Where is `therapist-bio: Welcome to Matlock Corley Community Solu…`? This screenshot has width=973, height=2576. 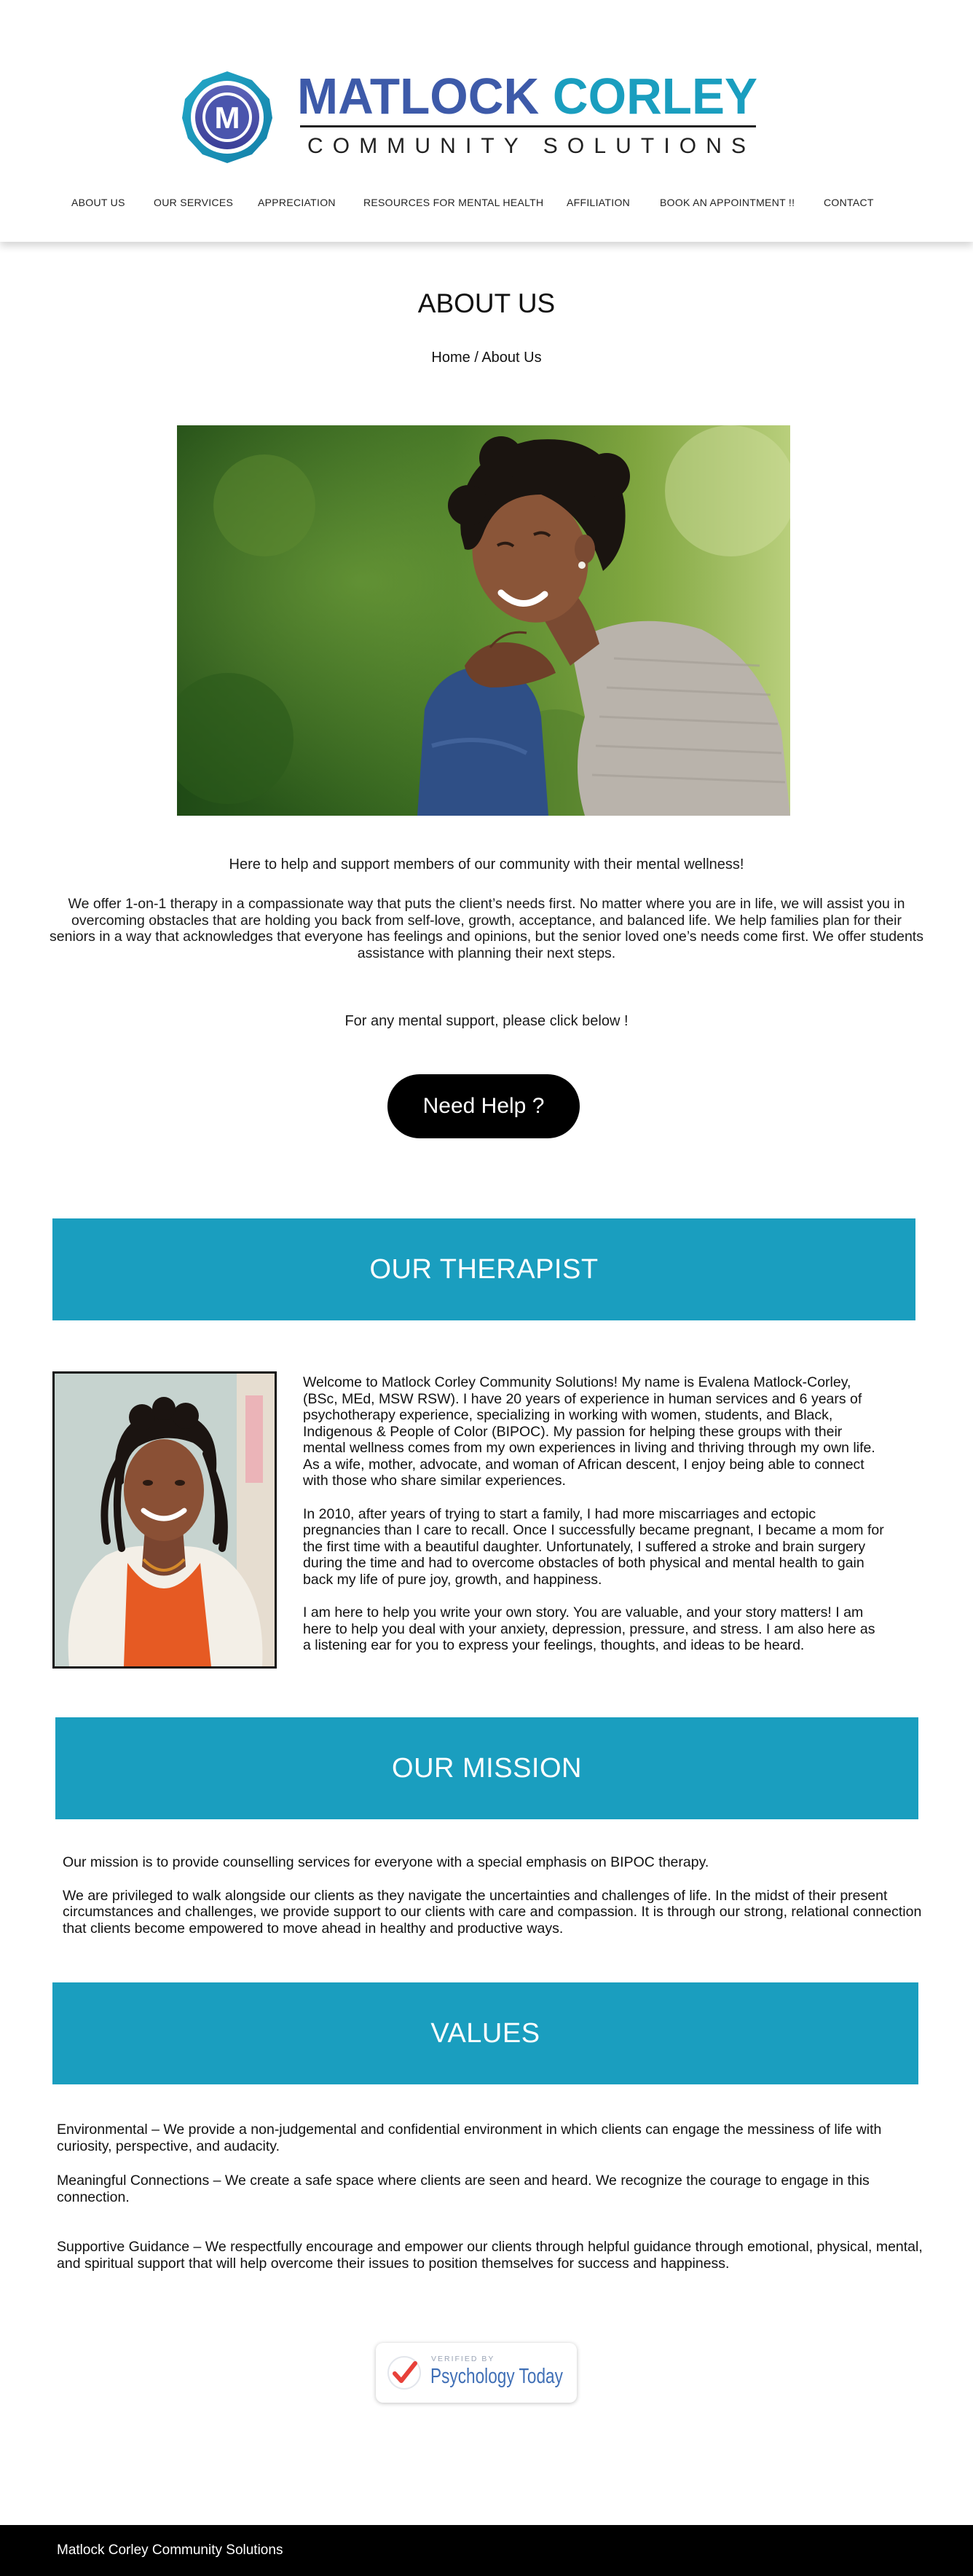 therapist-bio: Welcome to Matlock Corley Community Solu… is located at coordinates (595, 1522).